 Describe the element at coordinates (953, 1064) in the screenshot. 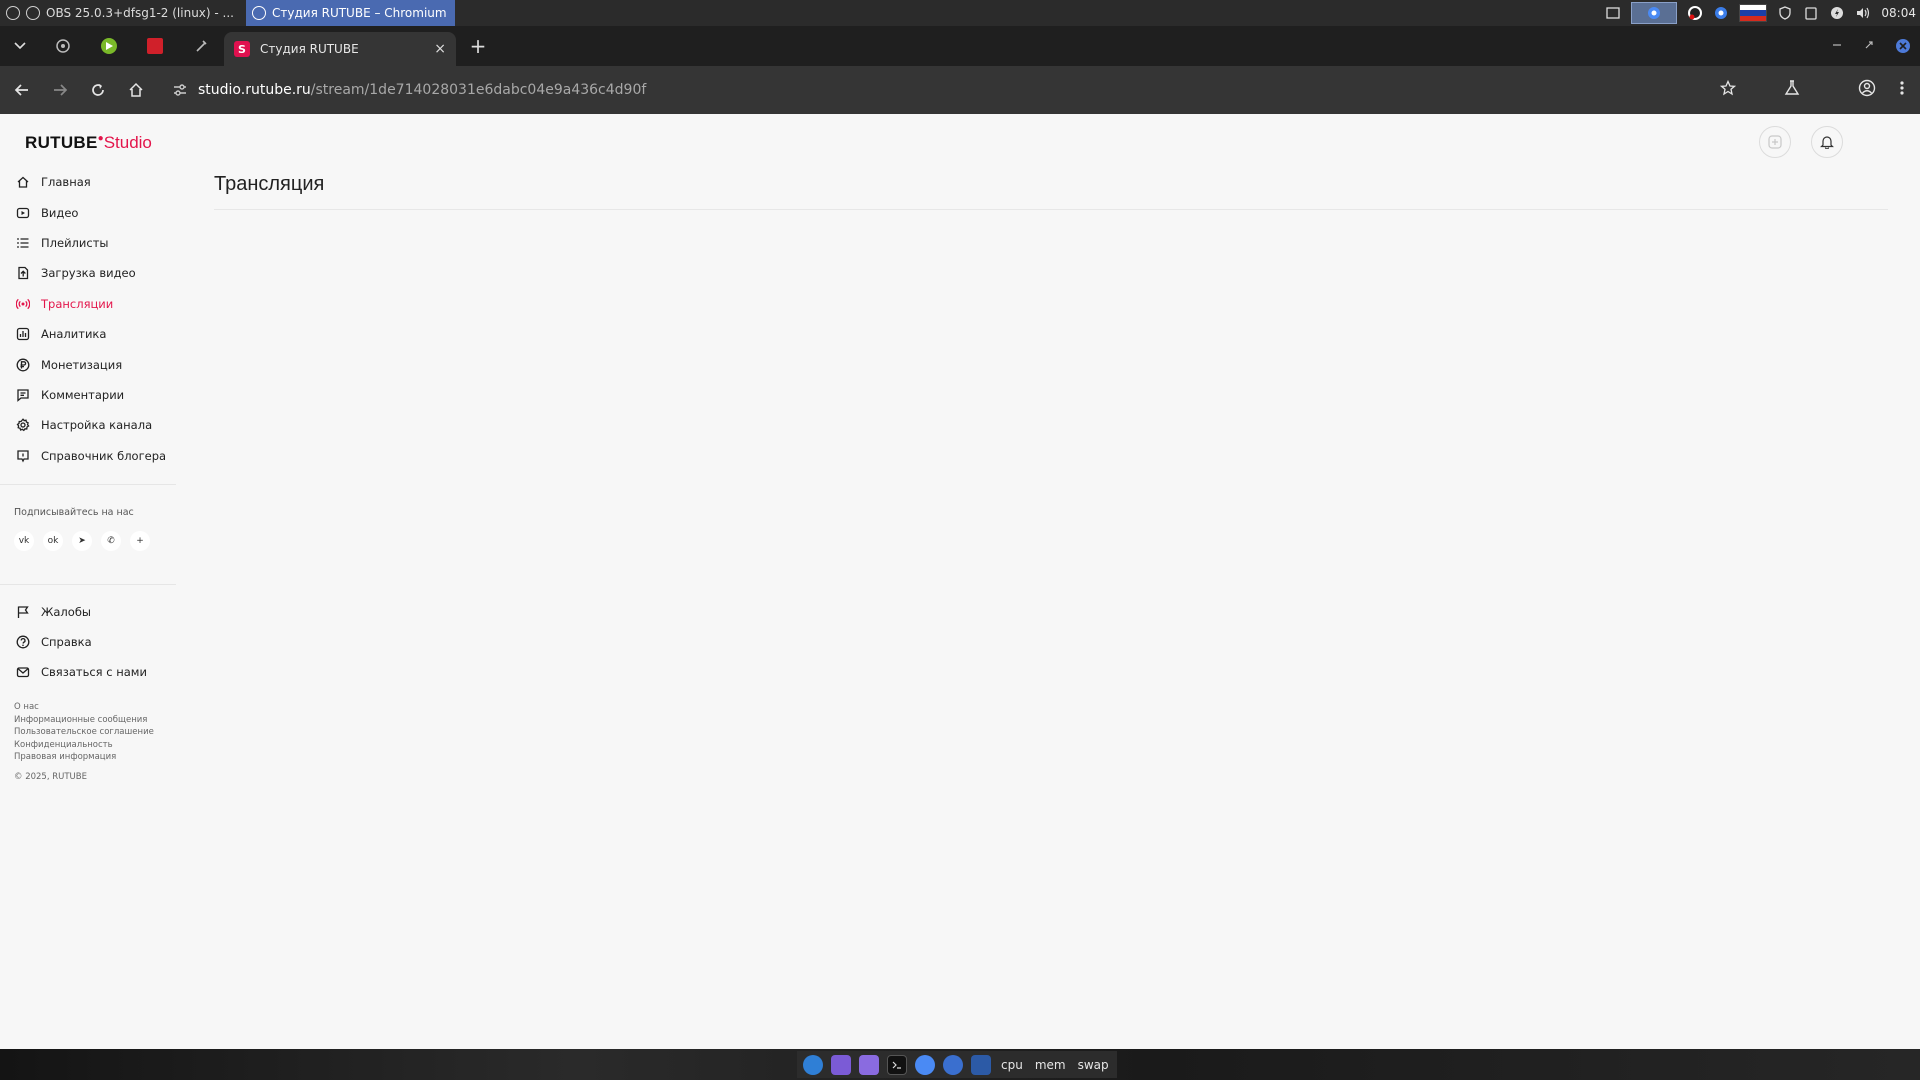

I see `browser-dock-icon` at that location.